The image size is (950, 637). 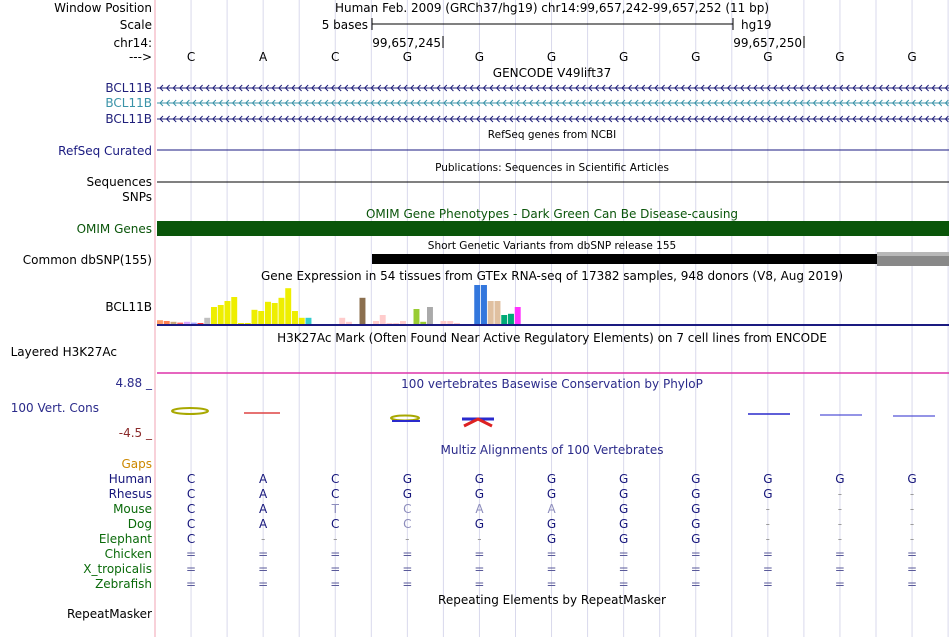 What do you see at coordinates (125, 539) in the screenshot?
I see `species-label: Elephant` at bounding box center [125, 539].